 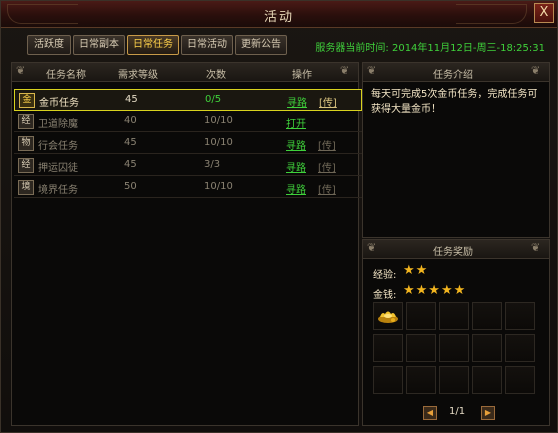 What do you see at coordinates (26, 143) in the screenshot?
I see `quest-type-icon: 物` at bounding box center [26, 143].